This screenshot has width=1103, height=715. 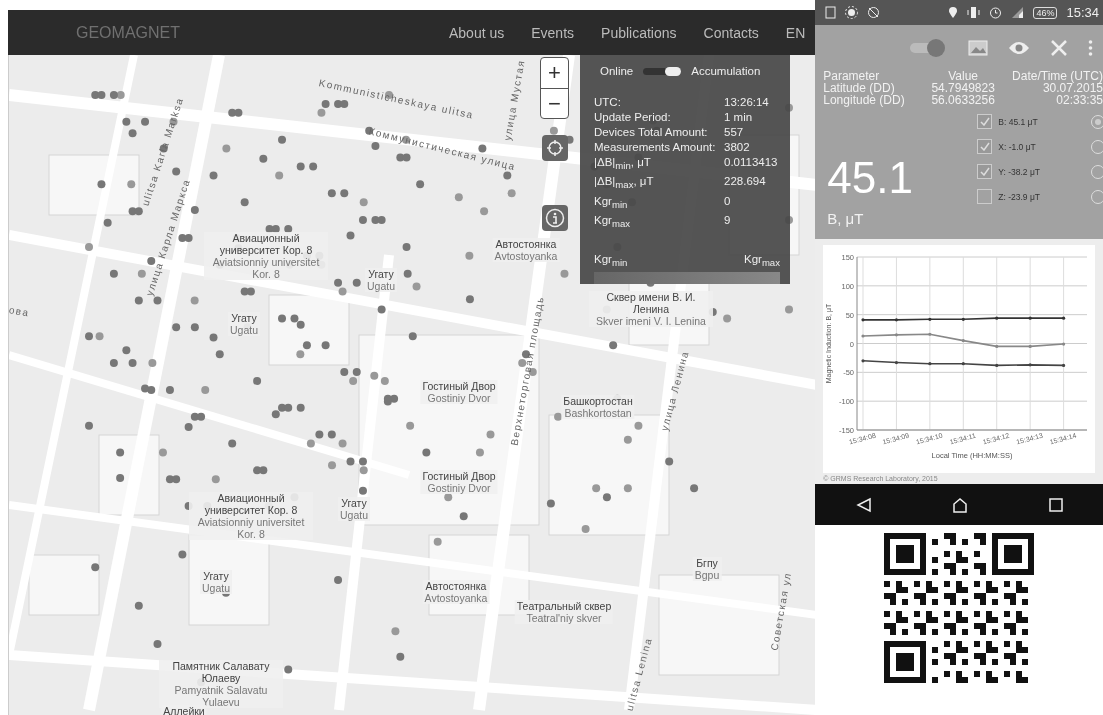 What do you see at coordinates (726, 71) in the screenshot?
I see `mode-label: Accumulation` at bounding box center [726, 71].